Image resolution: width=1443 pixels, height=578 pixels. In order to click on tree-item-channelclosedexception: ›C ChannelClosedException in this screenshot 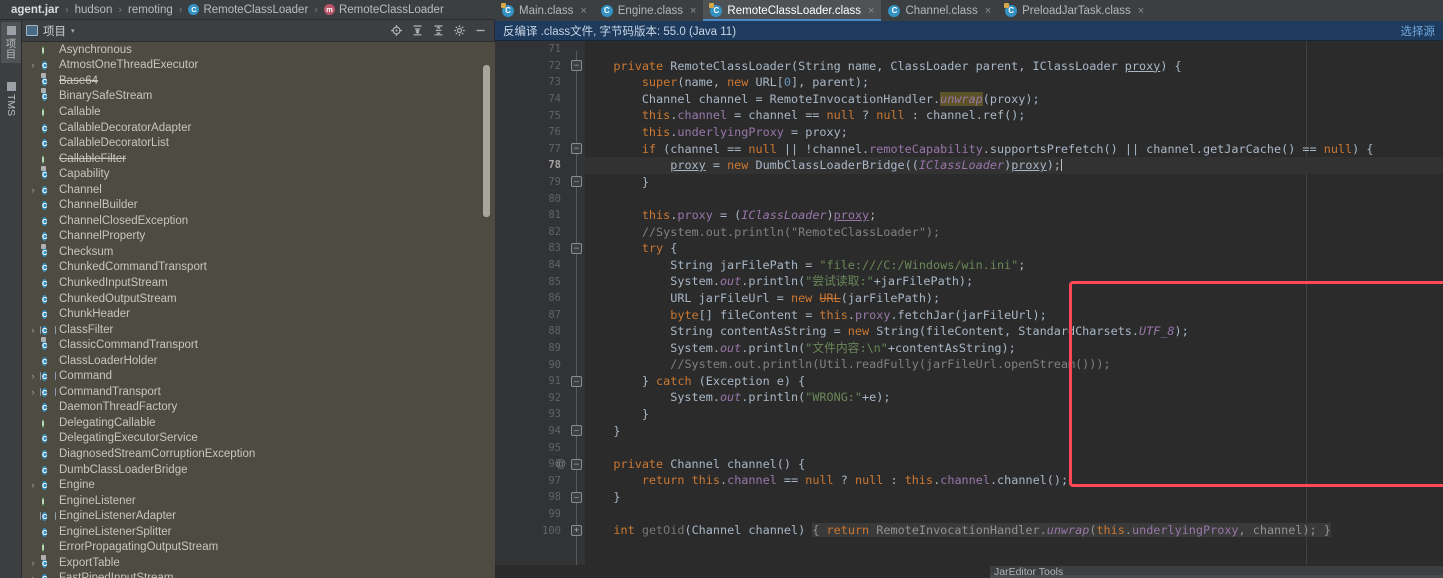, I will do `click(258, 221)`.